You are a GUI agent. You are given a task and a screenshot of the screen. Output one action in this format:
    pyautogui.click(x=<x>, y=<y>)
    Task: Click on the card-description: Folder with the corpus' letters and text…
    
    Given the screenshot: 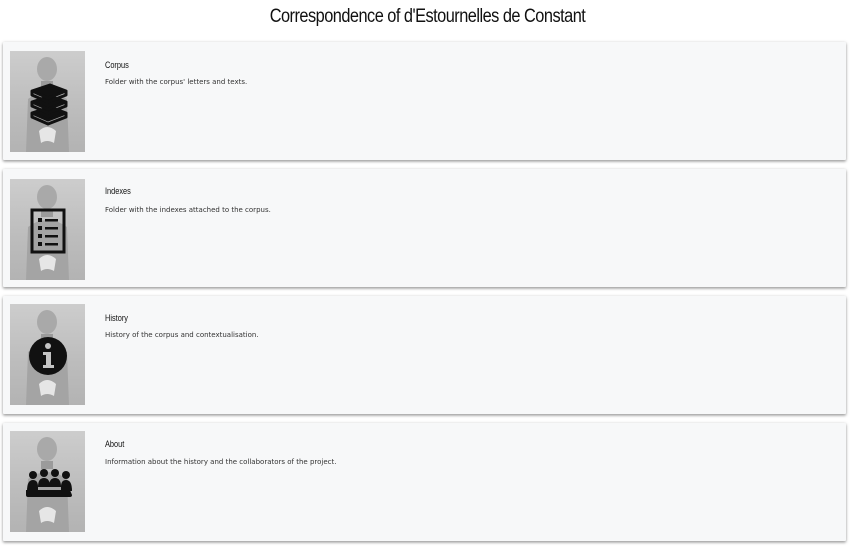 What is the action you would take?
    pyautogui.click(x=176, y=82)
    